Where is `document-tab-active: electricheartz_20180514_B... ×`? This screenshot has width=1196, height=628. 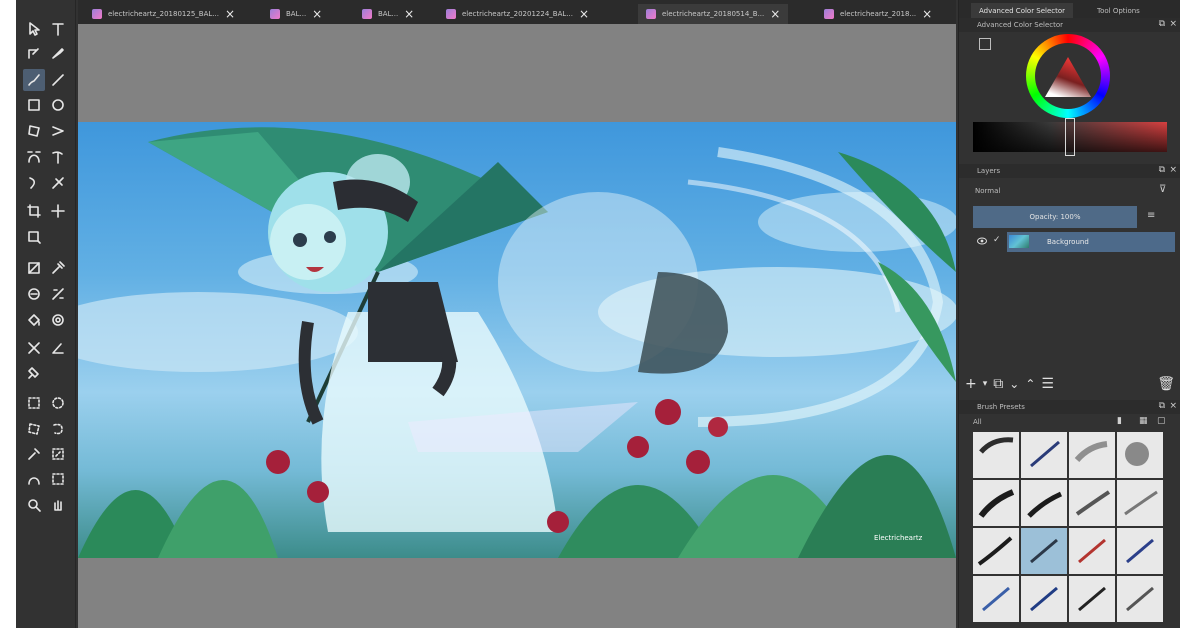
document-tab-active: electricheartz_20180514_B... × is located at coordinates (713, 14).